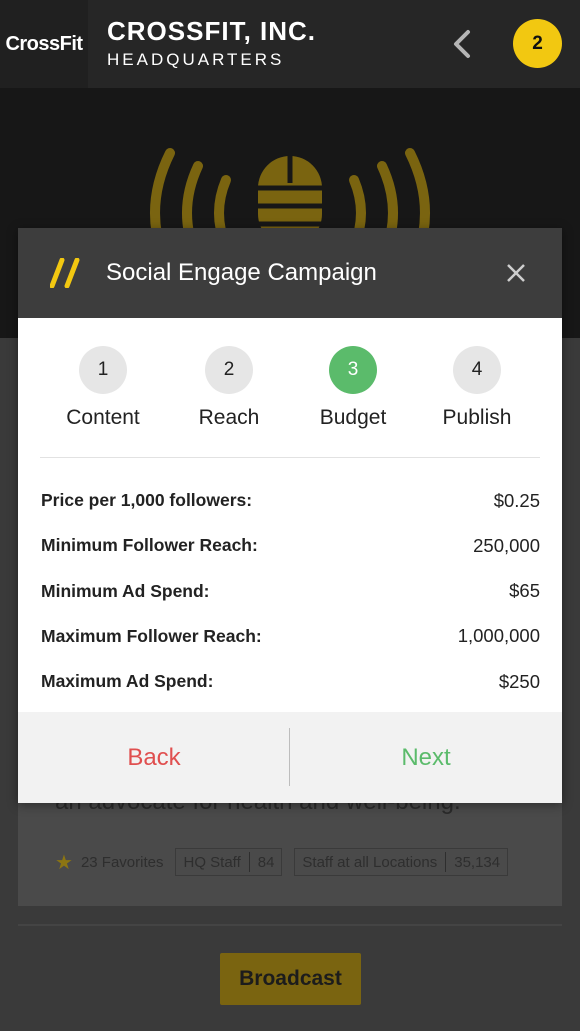 This screenshot has width=580, height=1031. What do you see at coordinates (229, 370) in the screenshot?
I see `step-number: 2` at bounding box center [229, 370].